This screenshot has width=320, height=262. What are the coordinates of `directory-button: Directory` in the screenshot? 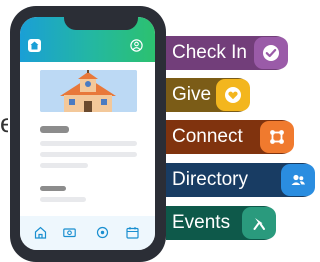 It's located at (240, 180).